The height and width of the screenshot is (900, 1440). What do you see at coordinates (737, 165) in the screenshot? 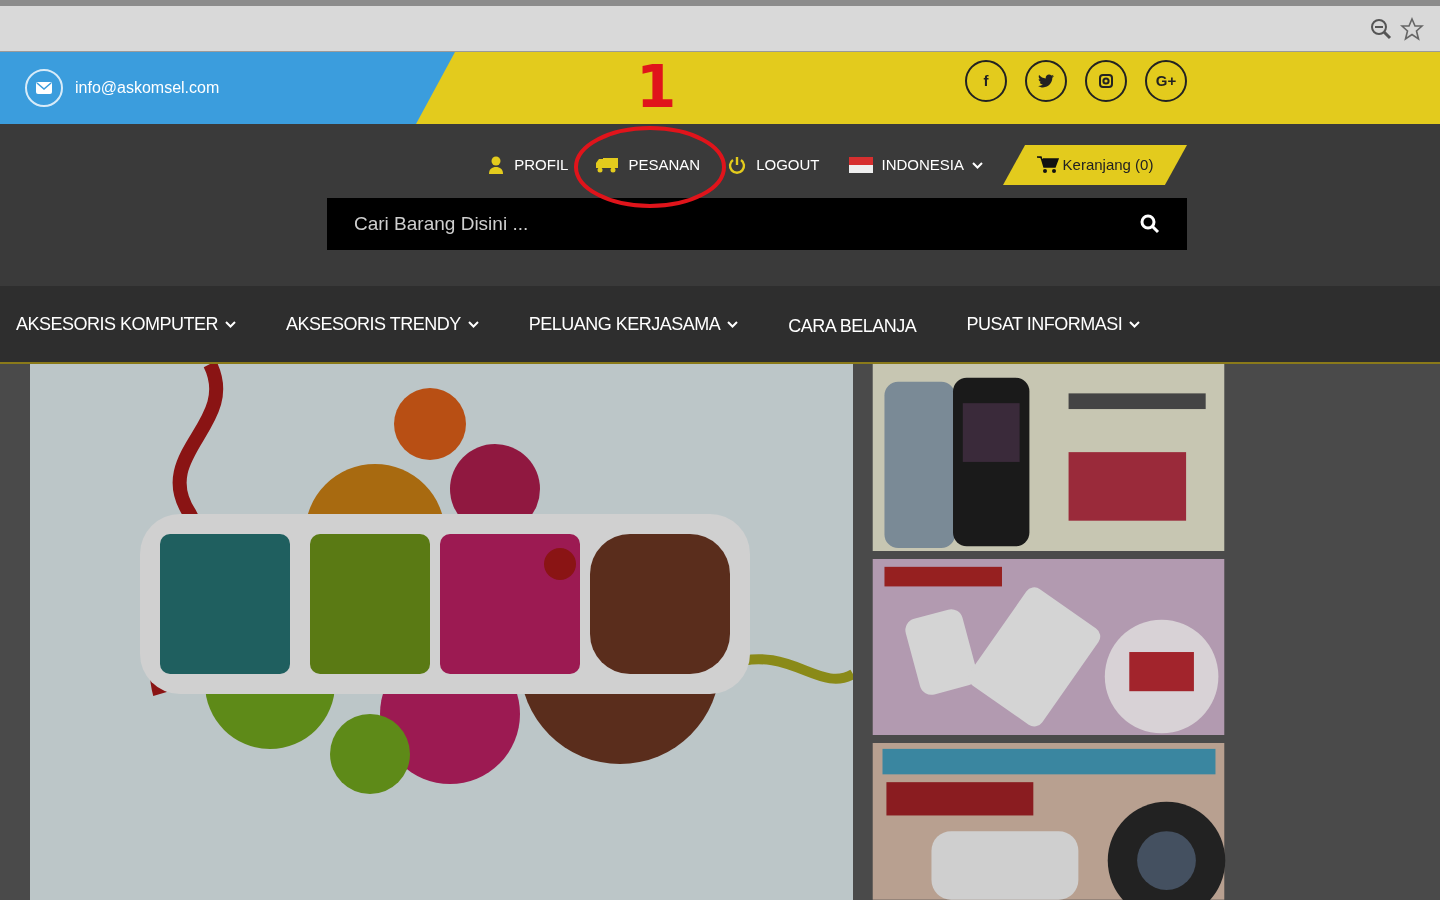
I see `power-icon` at bounding box center [737, 165].